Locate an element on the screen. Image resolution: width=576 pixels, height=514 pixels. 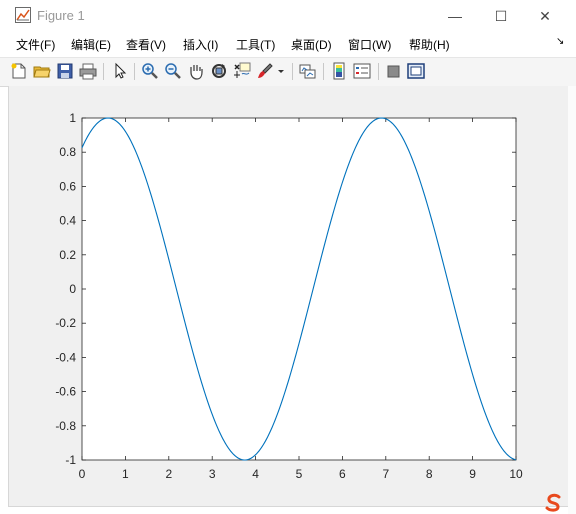
x-tick-label: 2 is located at coordinates (168, 474).